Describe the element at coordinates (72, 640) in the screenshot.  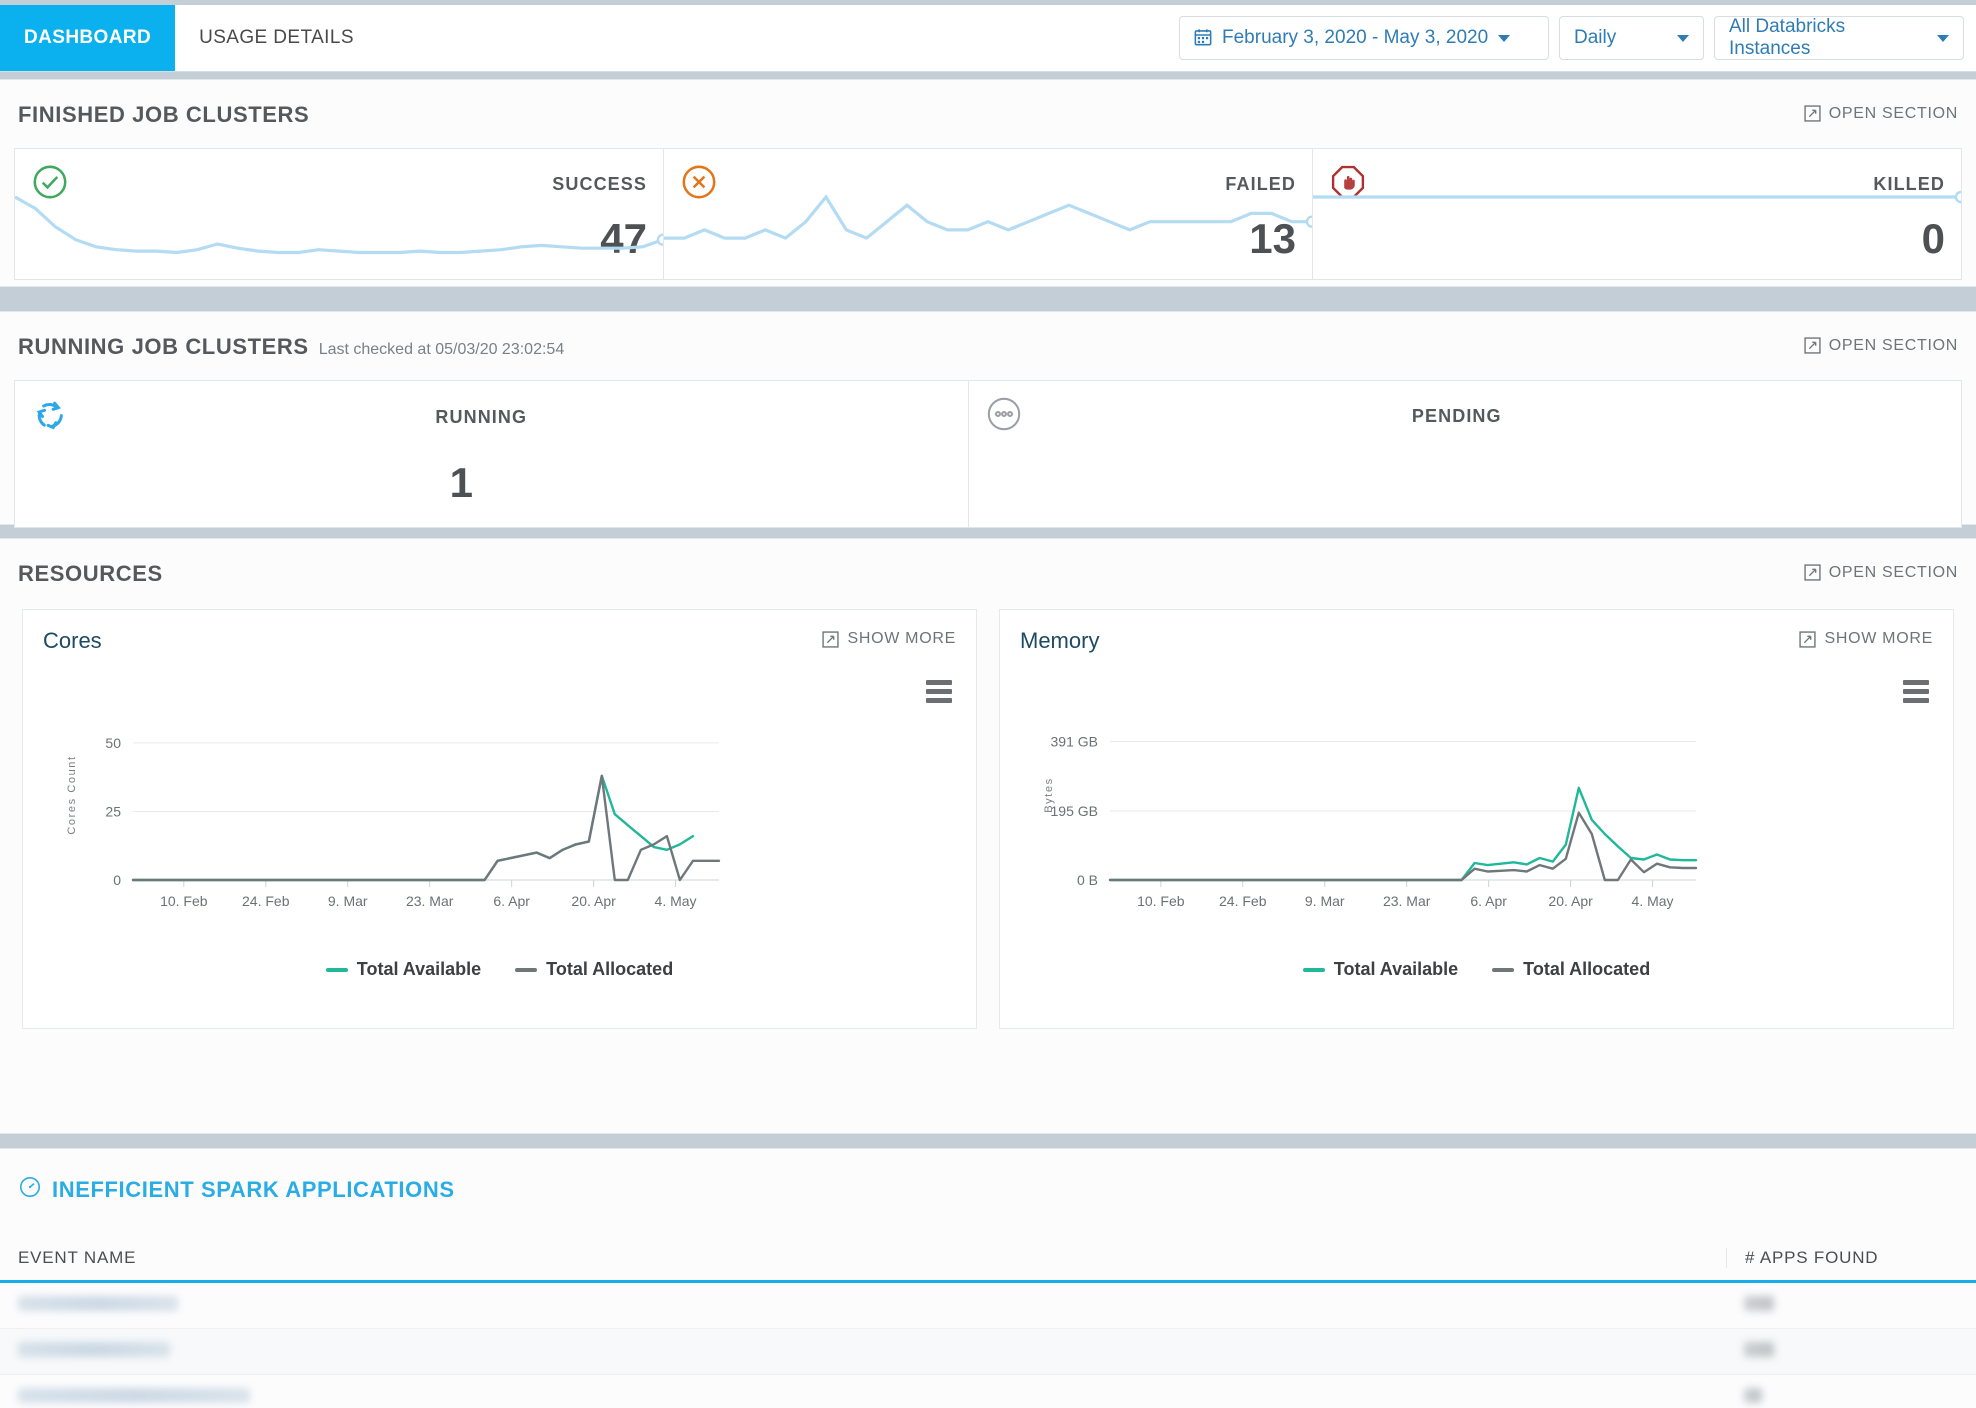
I see `cores-chart-title: Cores` at that location.